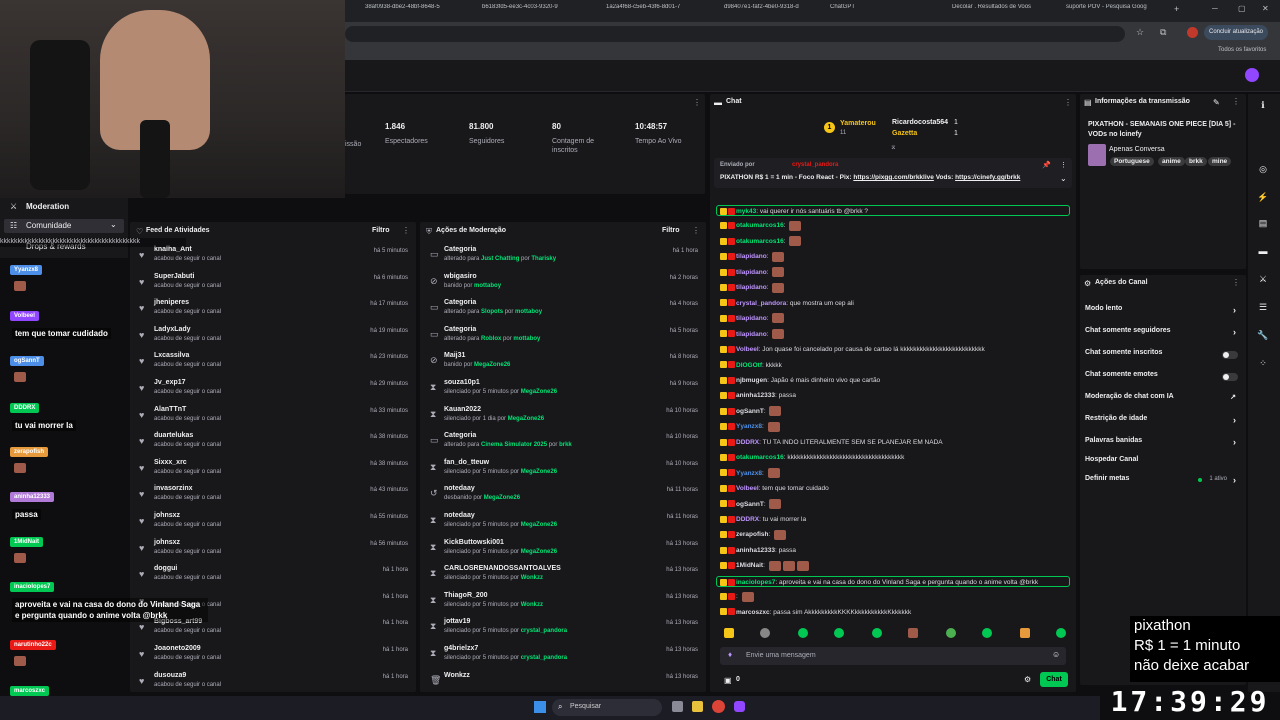 The width and height of the screenshot is (1280, 720). Describe the element at coordinates (462, 382) in the screenshot. I see `mod-target: souza10p1` at that location.